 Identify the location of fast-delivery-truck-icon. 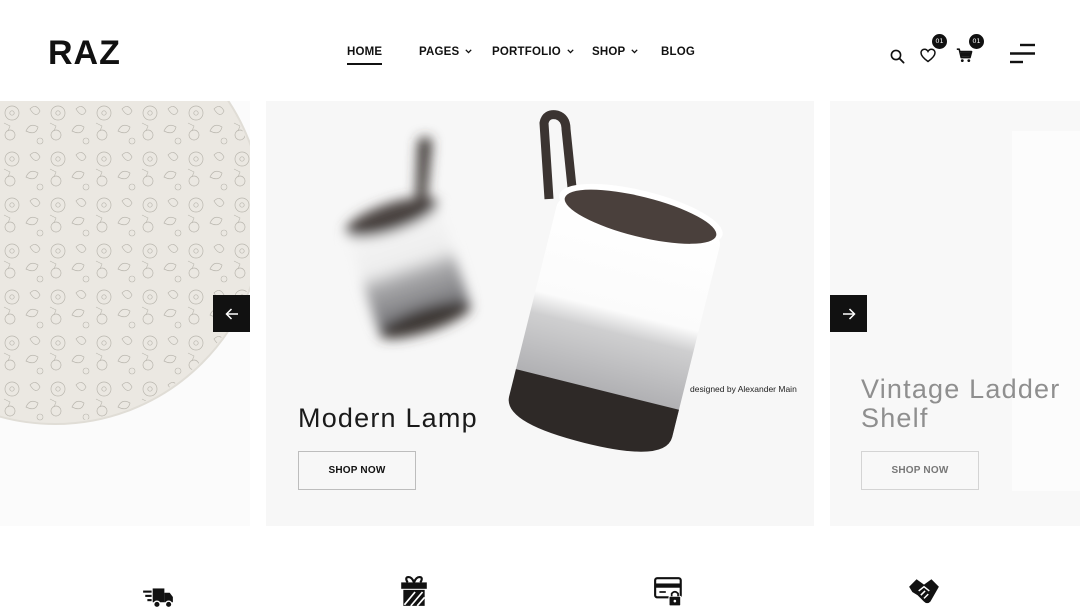
(158, 598).